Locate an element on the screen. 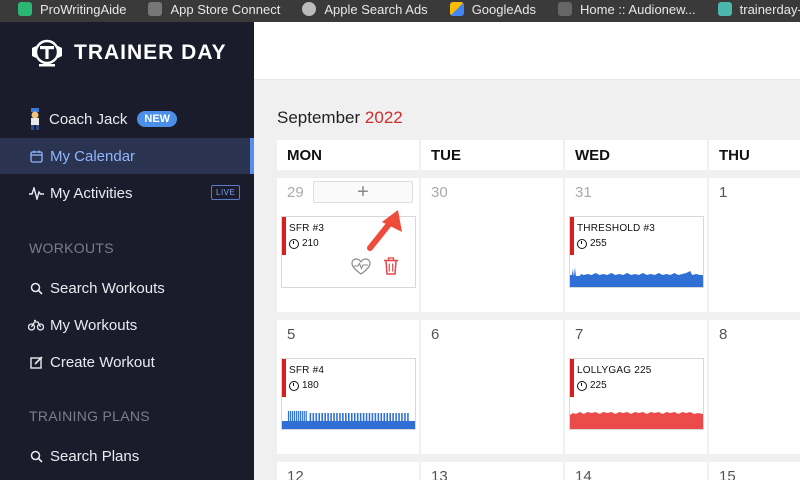  day-number: 14 is located at coordinates (583, 474).